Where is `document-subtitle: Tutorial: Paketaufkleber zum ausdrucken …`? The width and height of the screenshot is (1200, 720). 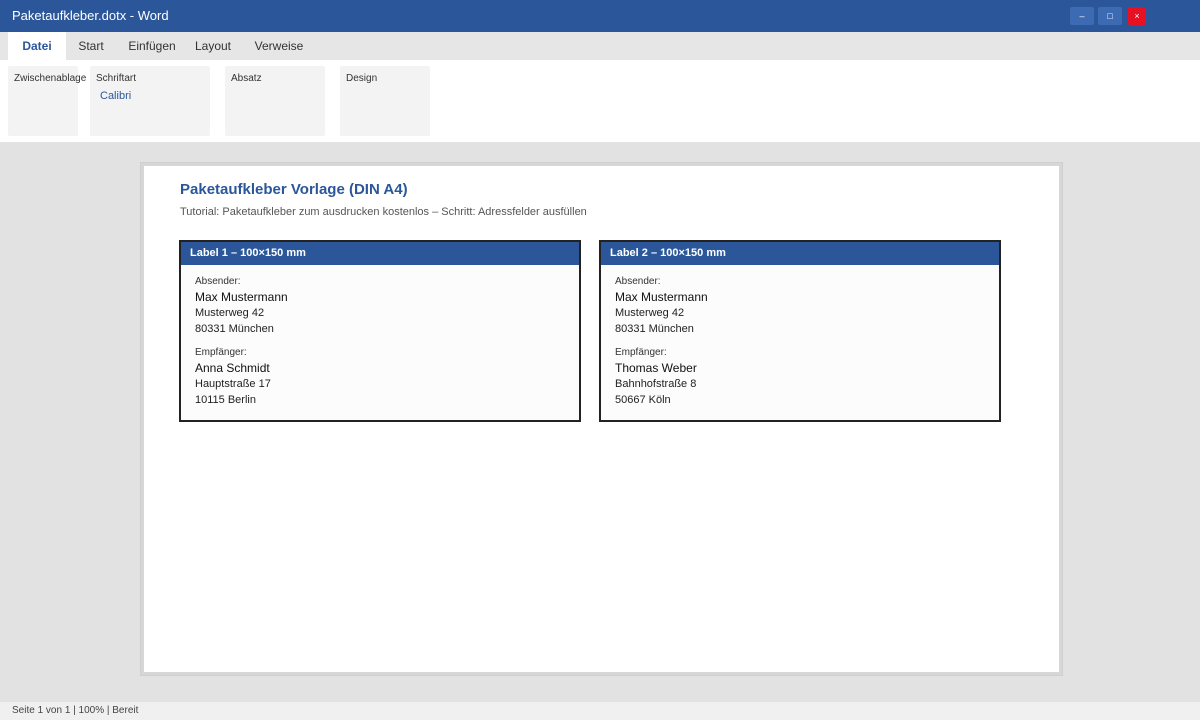 document-subtitle: Tutorial: Paketaufkleber zum ausdrucken … is located at coordinates (383, 212).